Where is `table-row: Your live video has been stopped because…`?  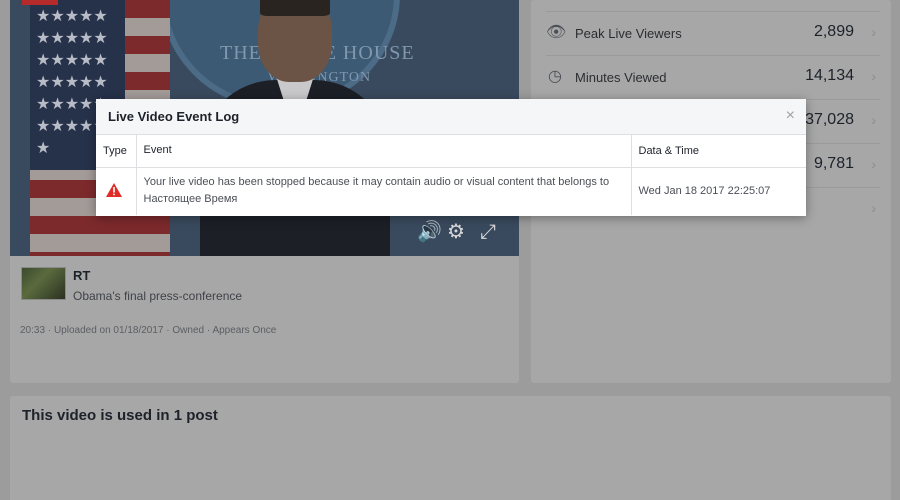
table-row: Your live video has been stopped because… is located at coordinates (451, 191).